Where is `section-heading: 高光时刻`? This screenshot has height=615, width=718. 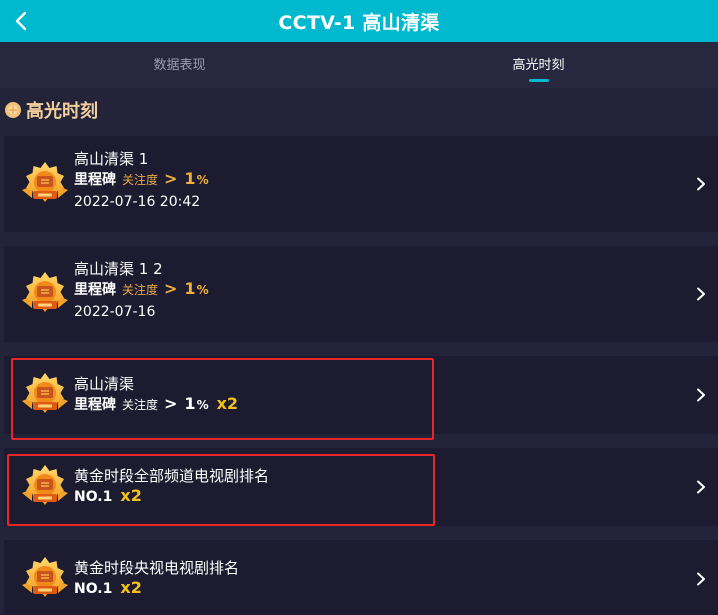 section-heading: 高光时刻 is located at coordinates (51, 110).